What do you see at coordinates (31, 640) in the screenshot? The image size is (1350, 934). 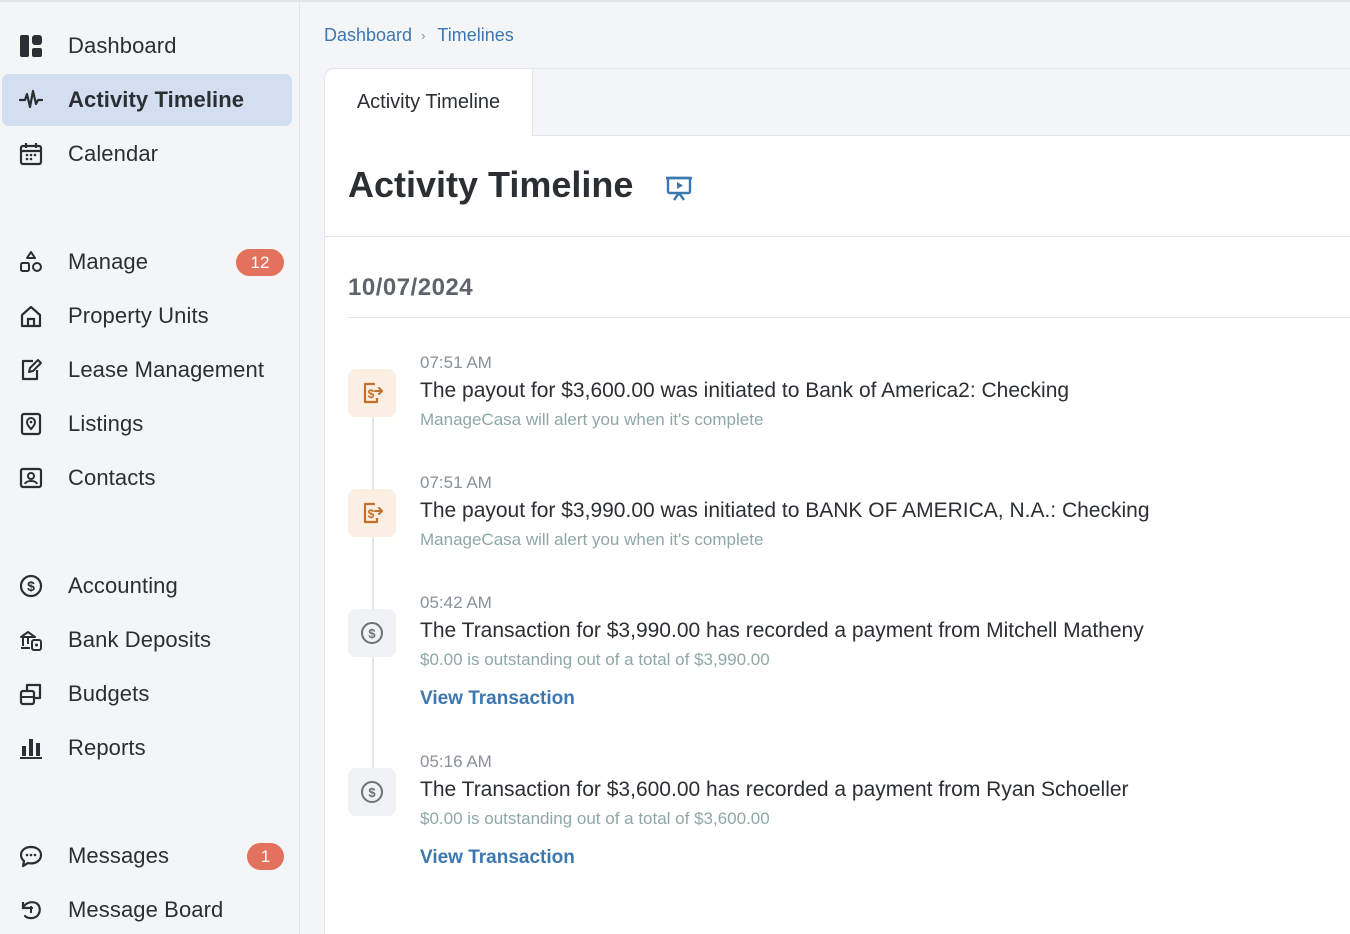 I see `bank-deposit-icon` at bounding box center [31, 640].